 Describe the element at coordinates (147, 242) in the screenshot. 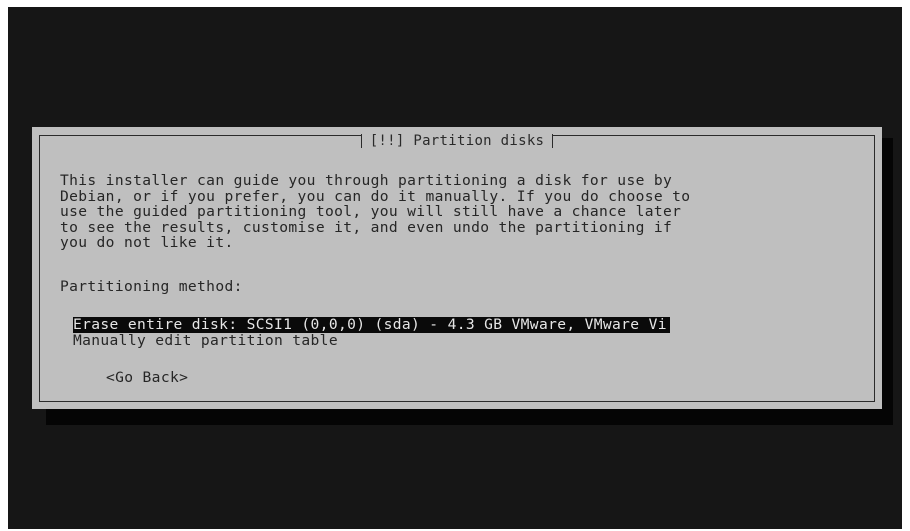

I see `description-line: you do not like it.` at that location.